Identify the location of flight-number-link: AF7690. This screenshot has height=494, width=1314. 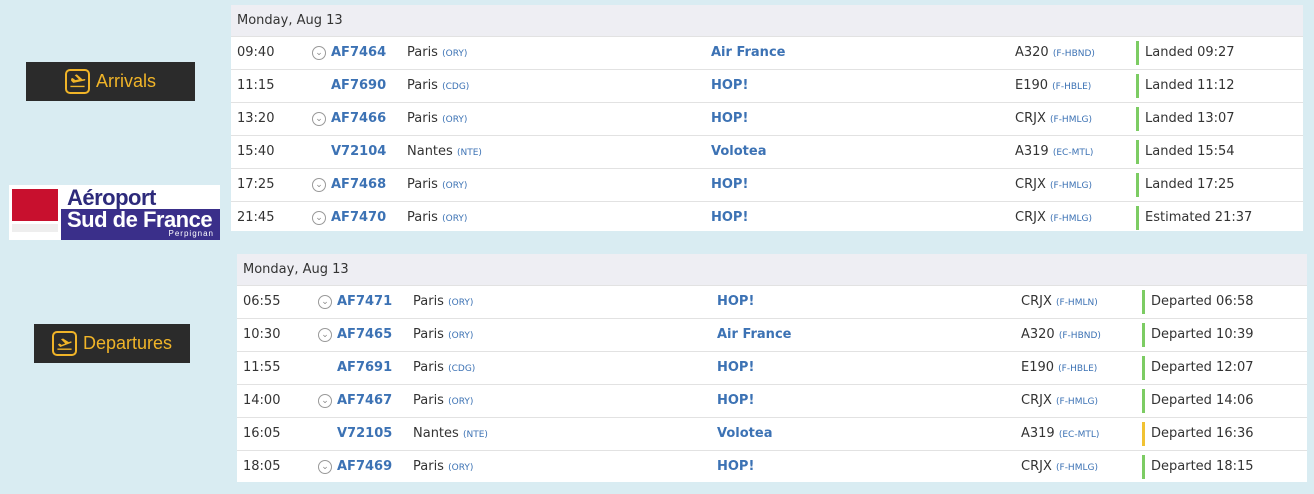
(358, 86).